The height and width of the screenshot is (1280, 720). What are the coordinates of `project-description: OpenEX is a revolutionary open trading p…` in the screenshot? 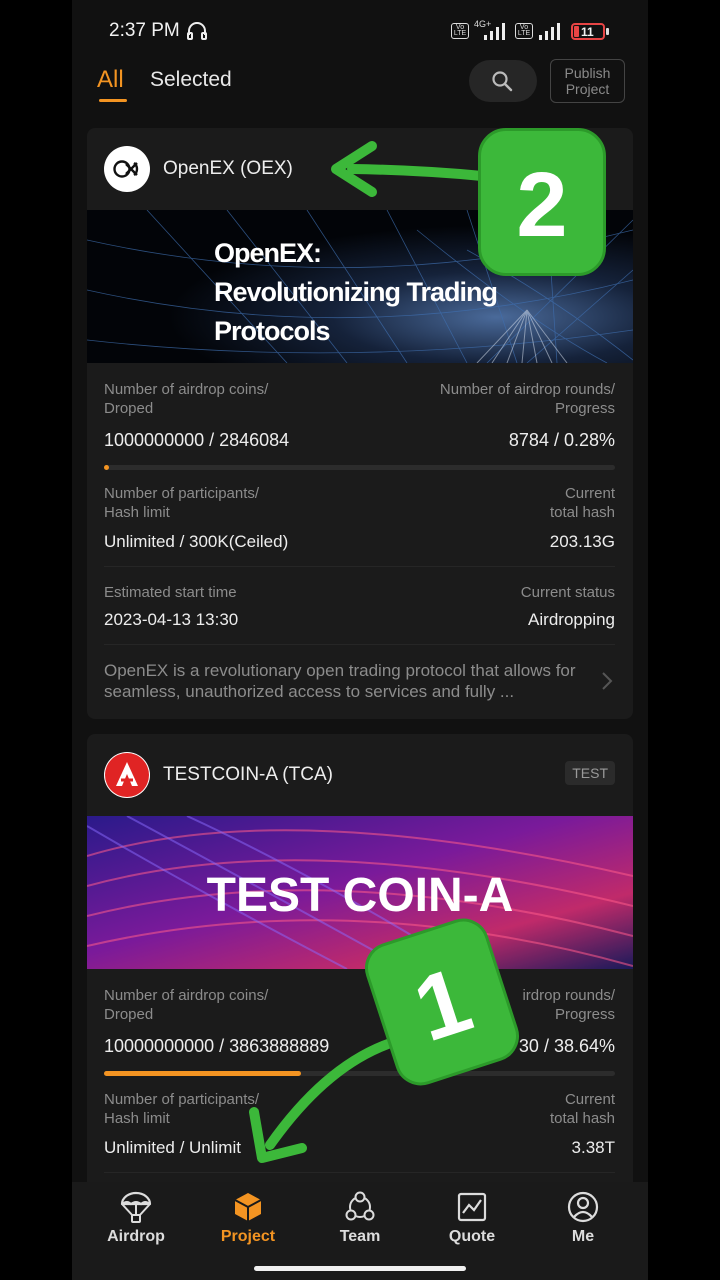 It's located at (344, 681).